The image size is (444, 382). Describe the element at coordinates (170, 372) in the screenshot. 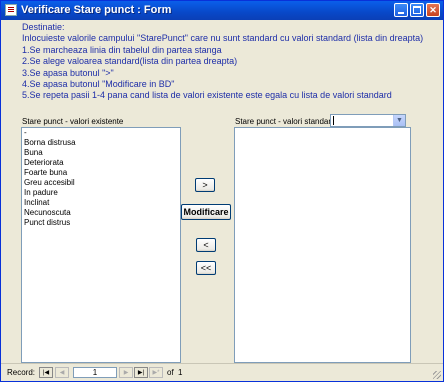

I see `of-label: of` at that location.